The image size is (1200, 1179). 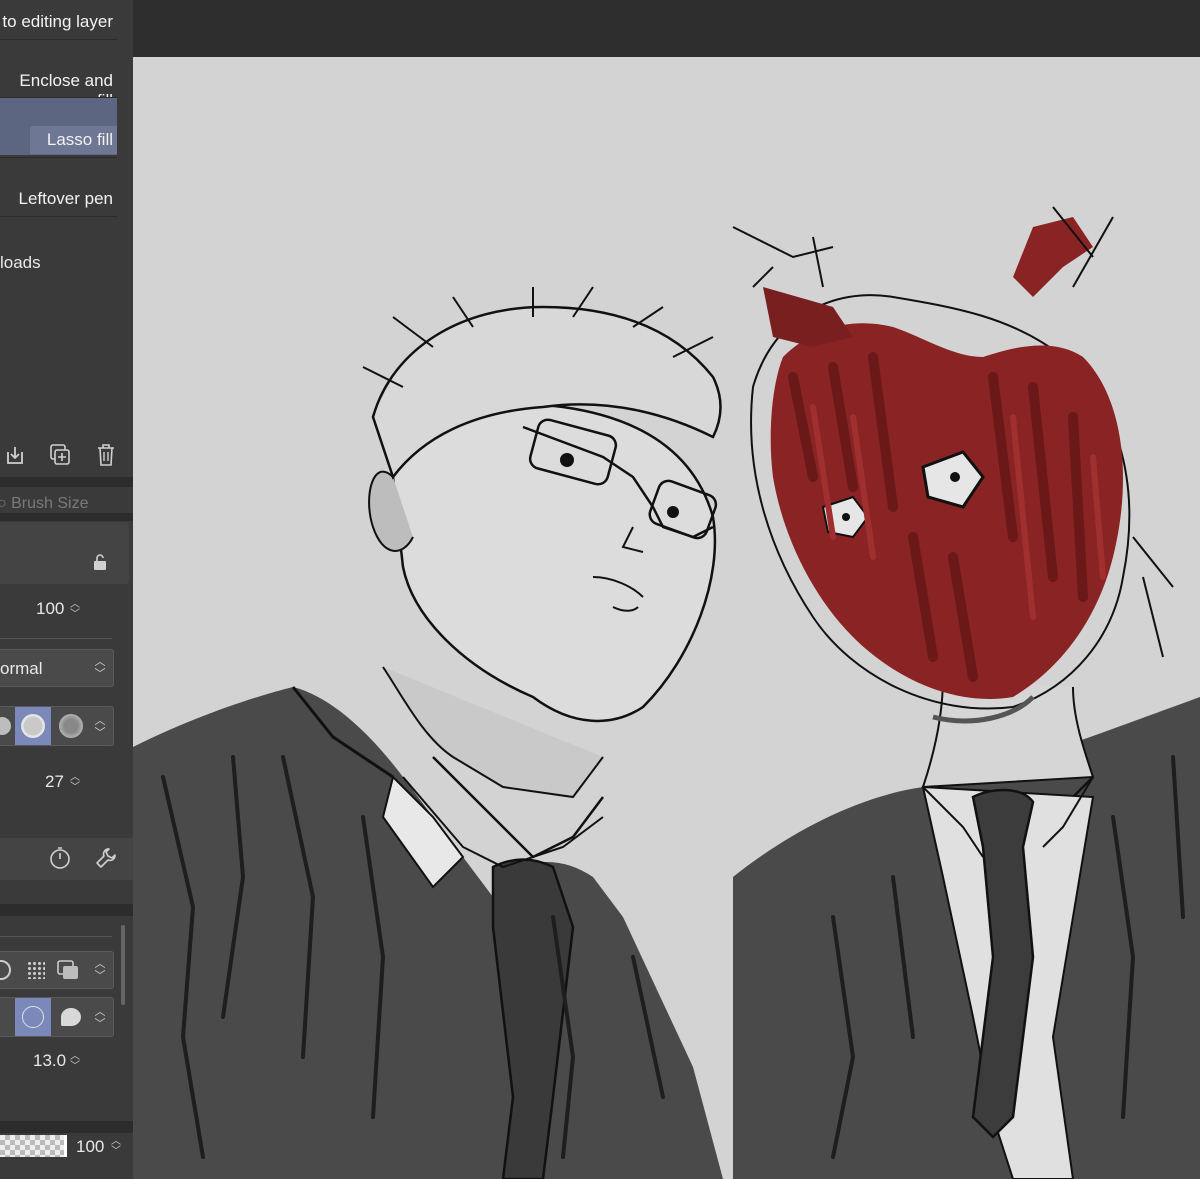 I want to click on blend-mode-select: ormal ︿ ﹀, so click(x=57, y=668).